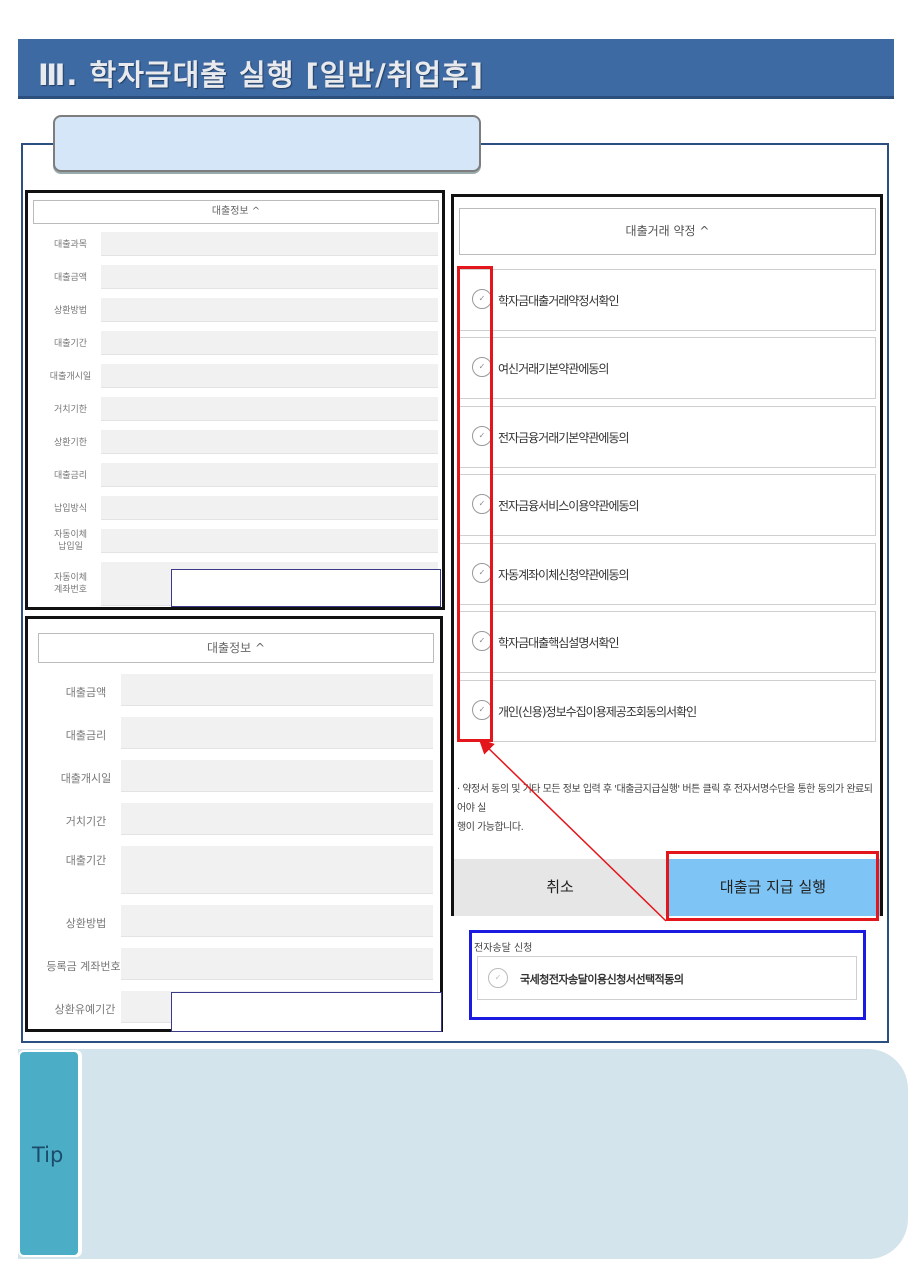 The width and height of the screenshot is (914, 1267). I want to click on term-label: 자동계좌이체신청약관에동의, so click(564, 575).